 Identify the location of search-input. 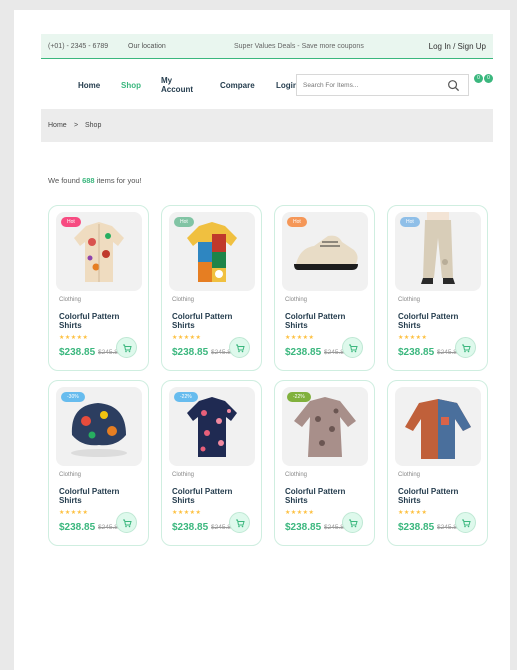
(373, 85).